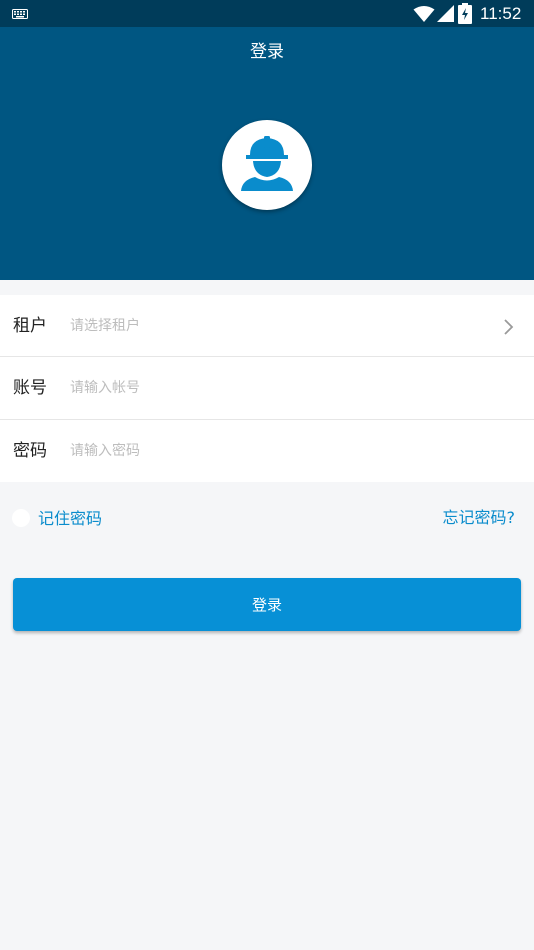 This screenshot has height=950, width=534. I want to click on tenant-label: 租户, so click(30, 326).